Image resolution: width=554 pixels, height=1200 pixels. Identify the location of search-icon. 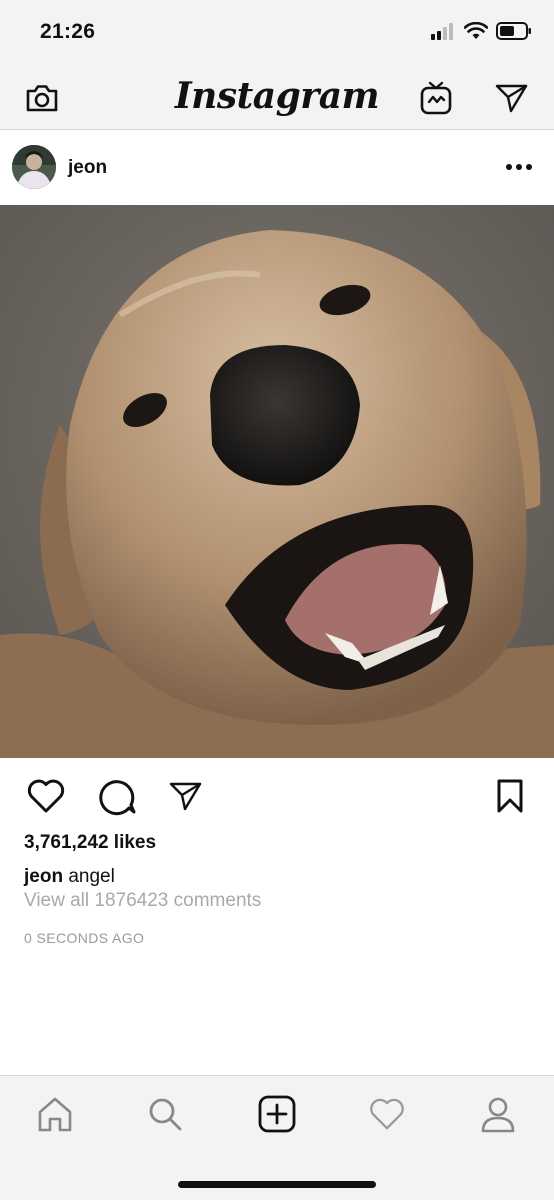
(165, 1114).